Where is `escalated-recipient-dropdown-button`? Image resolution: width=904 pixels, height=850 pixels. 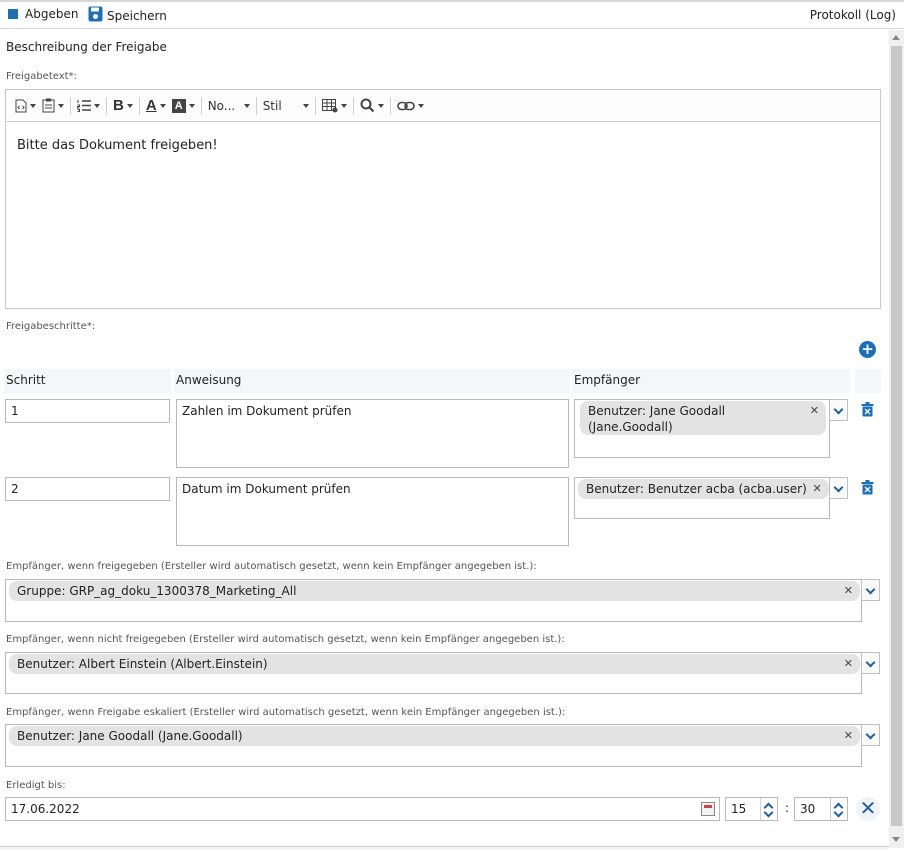
escalated-recipient-dropdown-button is located at coordinates (870, 735).